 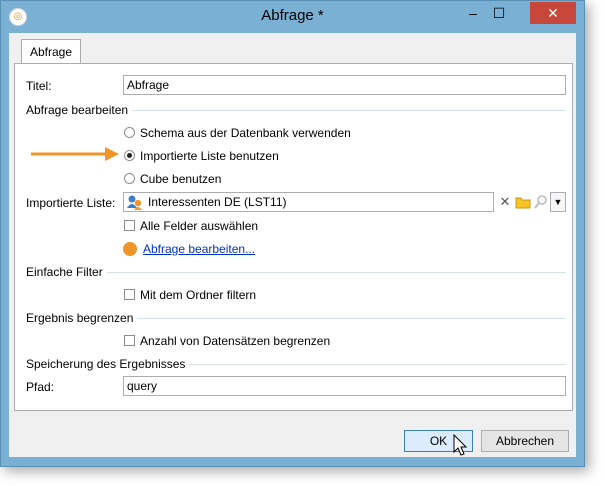 What do you see at coordinates (235, 341) in the screenshot?
I see `checkbox-limit-records-label: Anzahl von Datensätzen begrenzen` at bounding box center [235, 341].